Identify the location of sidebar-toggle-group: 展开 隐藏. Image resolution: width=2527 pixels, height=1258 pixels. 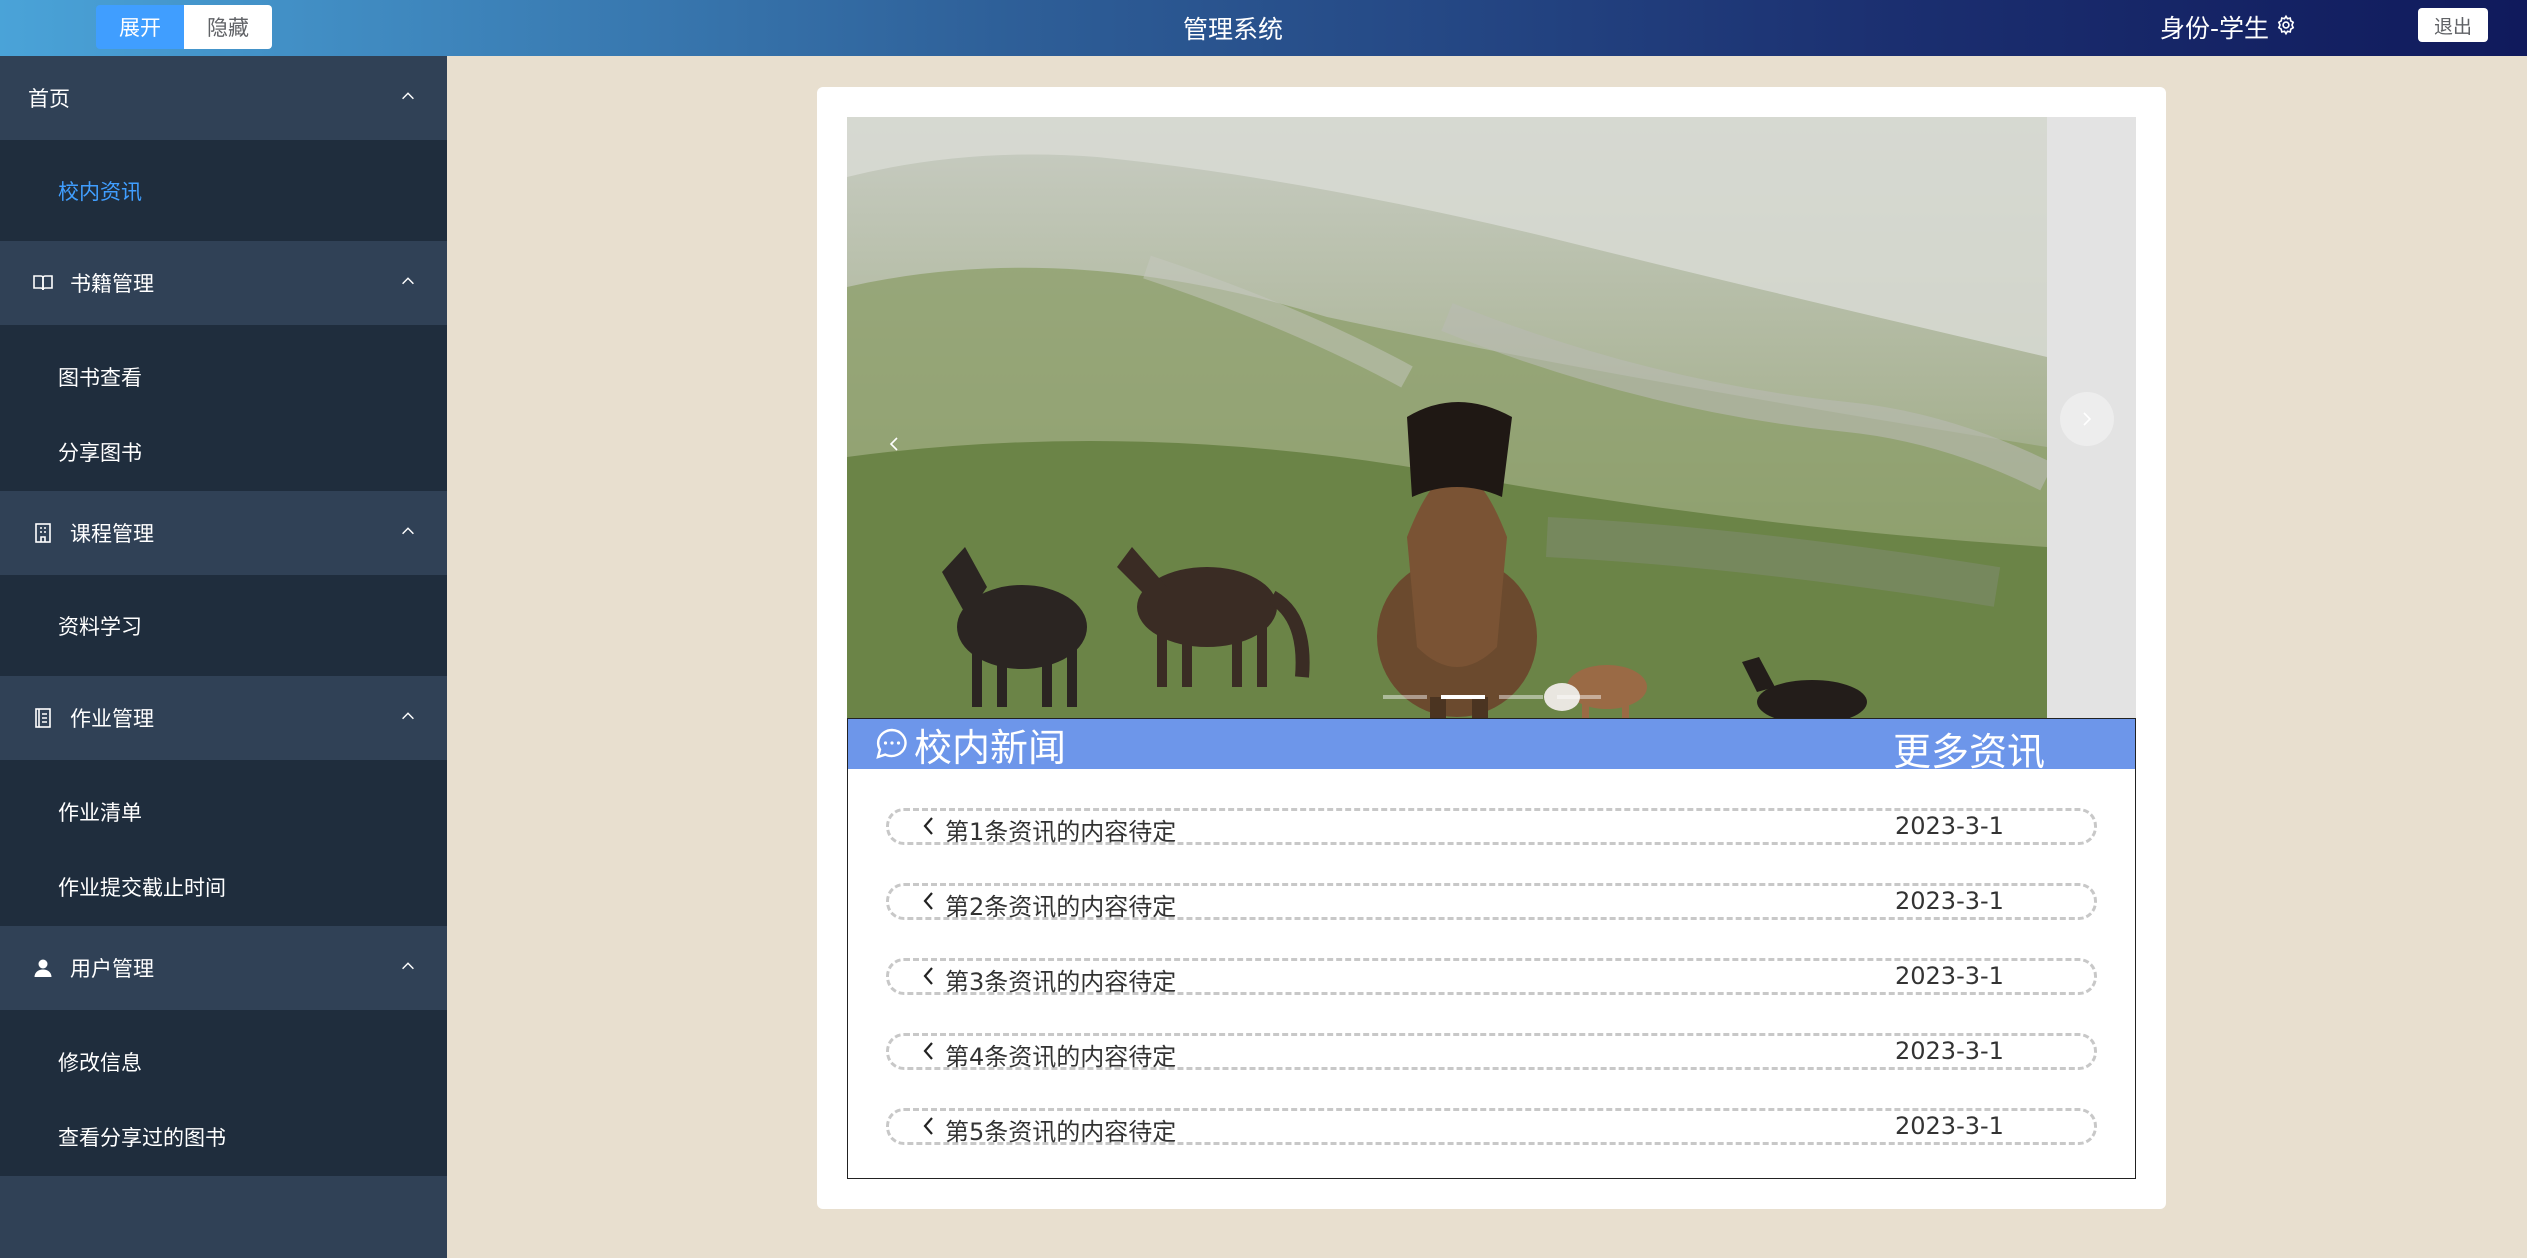
(184, 27).